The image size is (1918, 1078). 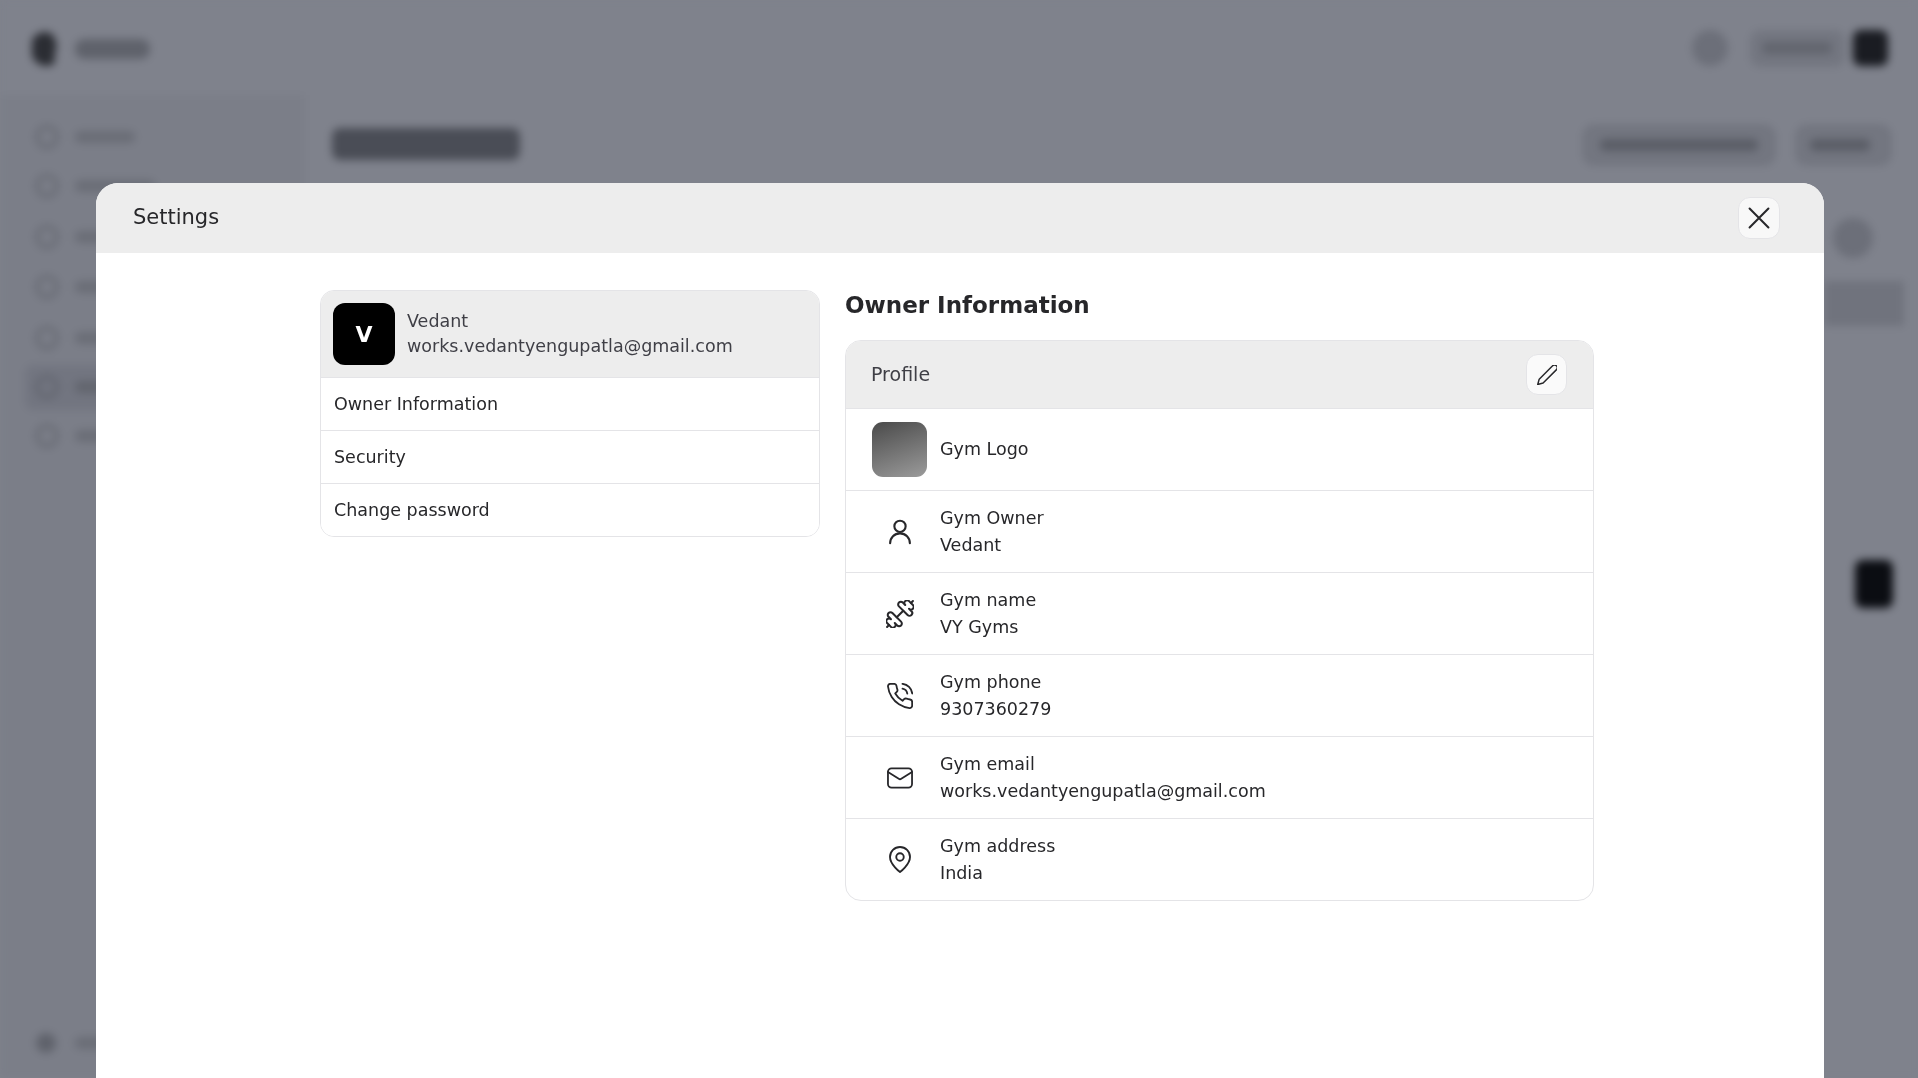 I want to click on section-title: Owner Information, so click(x=968, y=305).